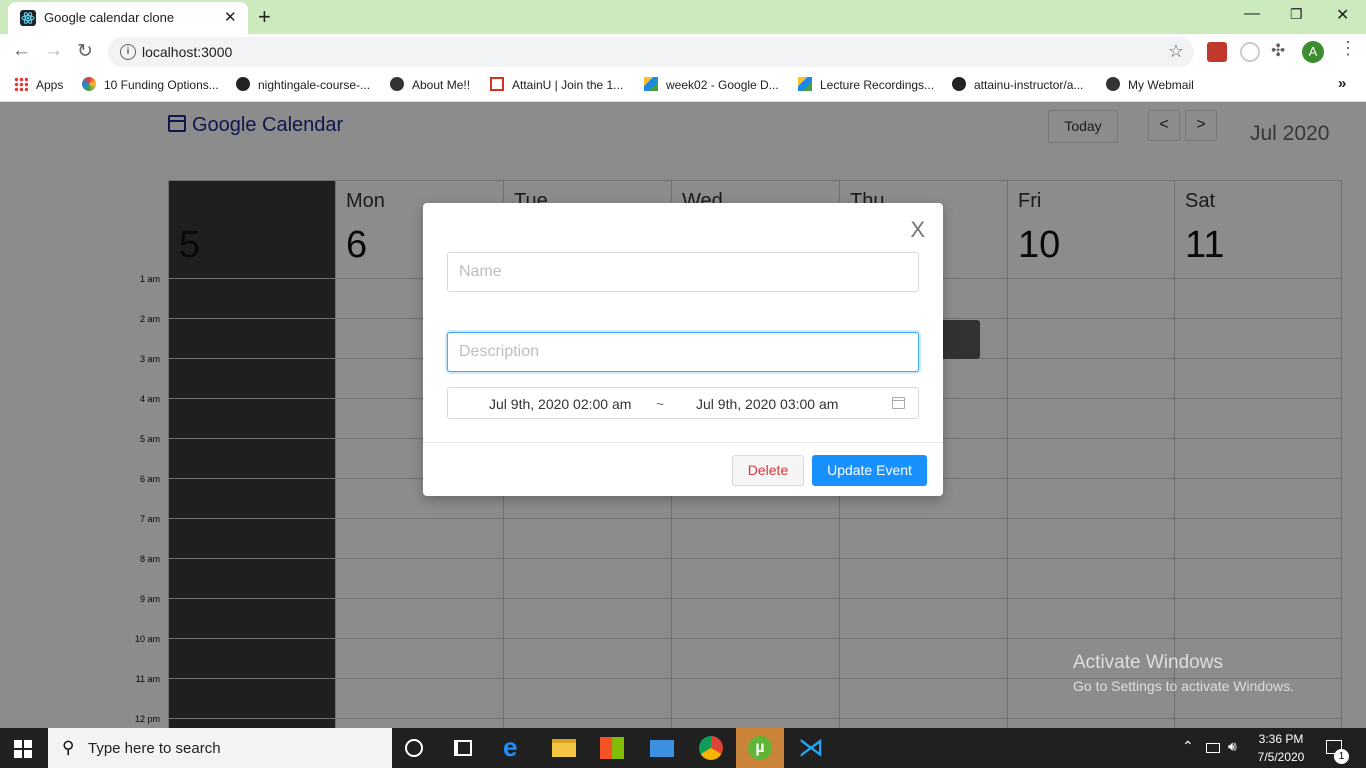 This screenshot has width=1366, height=768. What do you see at coordinates (85, 51) in the screenshot?
I see `reload-icon: ↻` at bounding box center [85, 51].